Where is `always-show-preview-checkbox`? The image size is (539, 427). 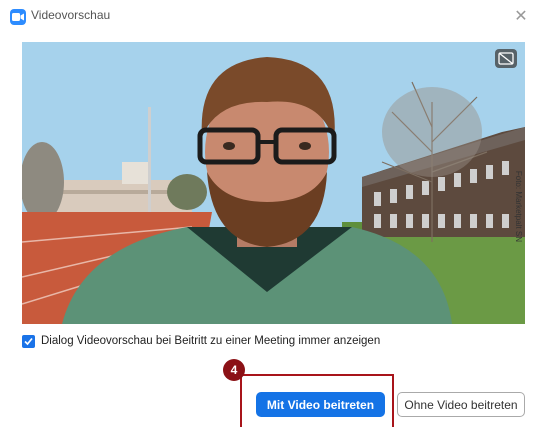 always-show-preview-checkbox is located at coordinates (28, 341).